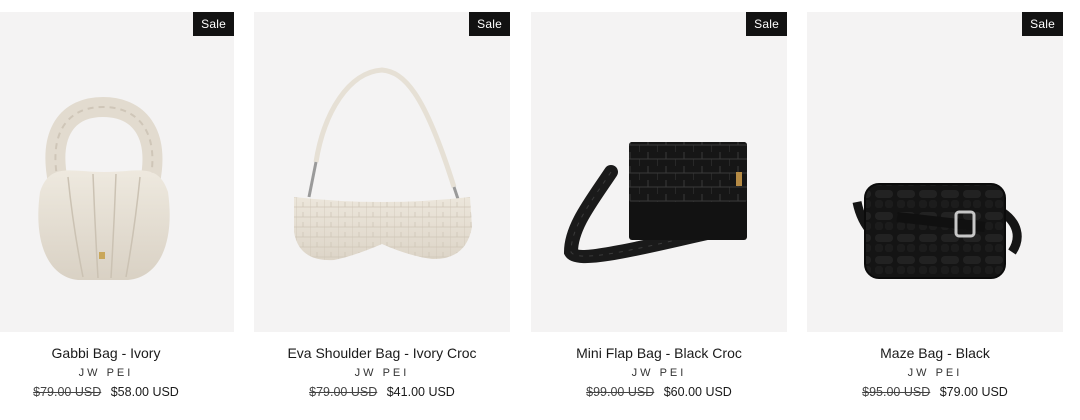 Image resolution: width=1080 pixels, height=420 pixels. Describe the element at coordinates (973, 392) in the screenshot. I see `sale-price: $79.00 USD` at that location.